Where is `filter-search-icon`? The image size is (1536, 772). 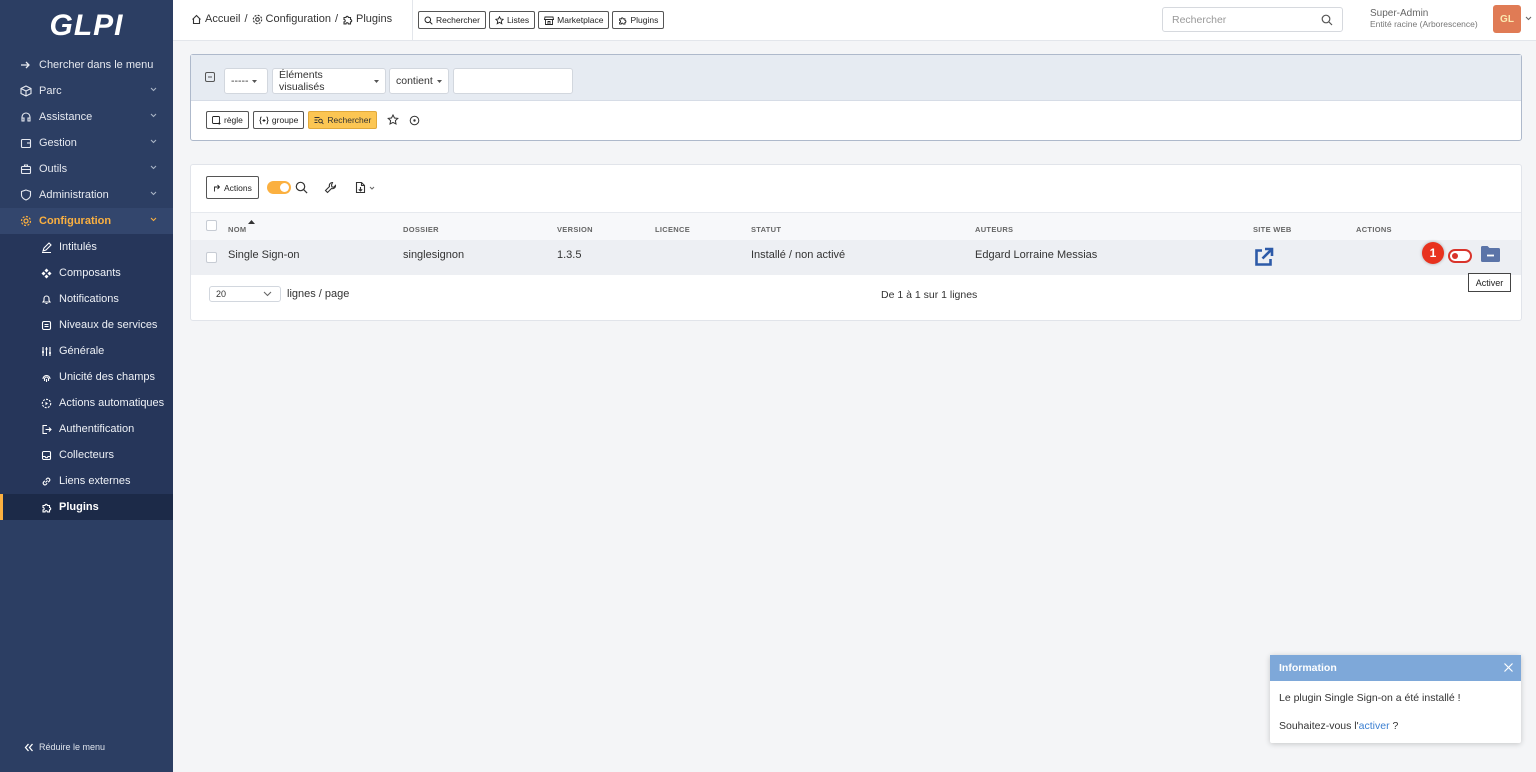
filter-search-icon is located at coordinates (319, 120).